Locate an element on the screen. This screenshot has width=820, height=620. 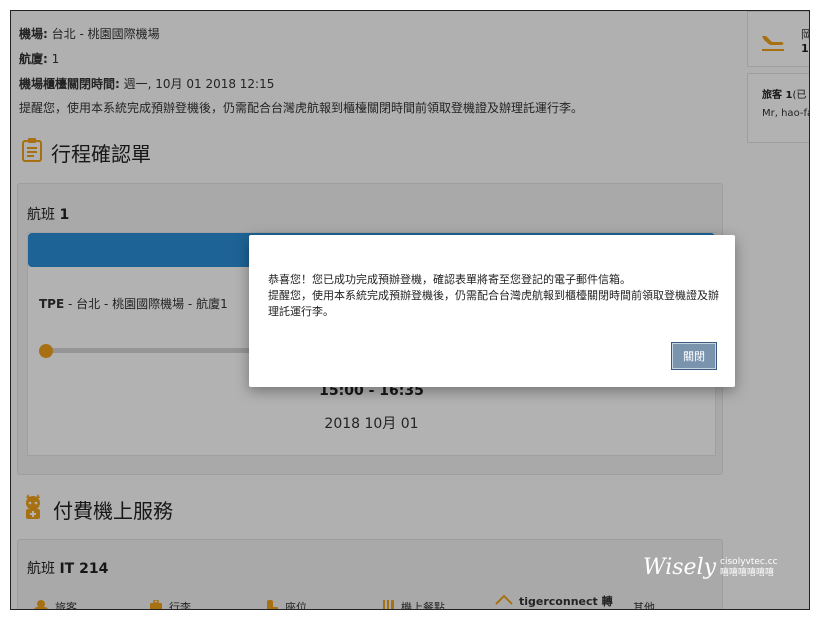
watermark-small: cisolyvtec.cc 嘻嘻嘻嘻嘻嘻 is located at coordinates (749, 568).